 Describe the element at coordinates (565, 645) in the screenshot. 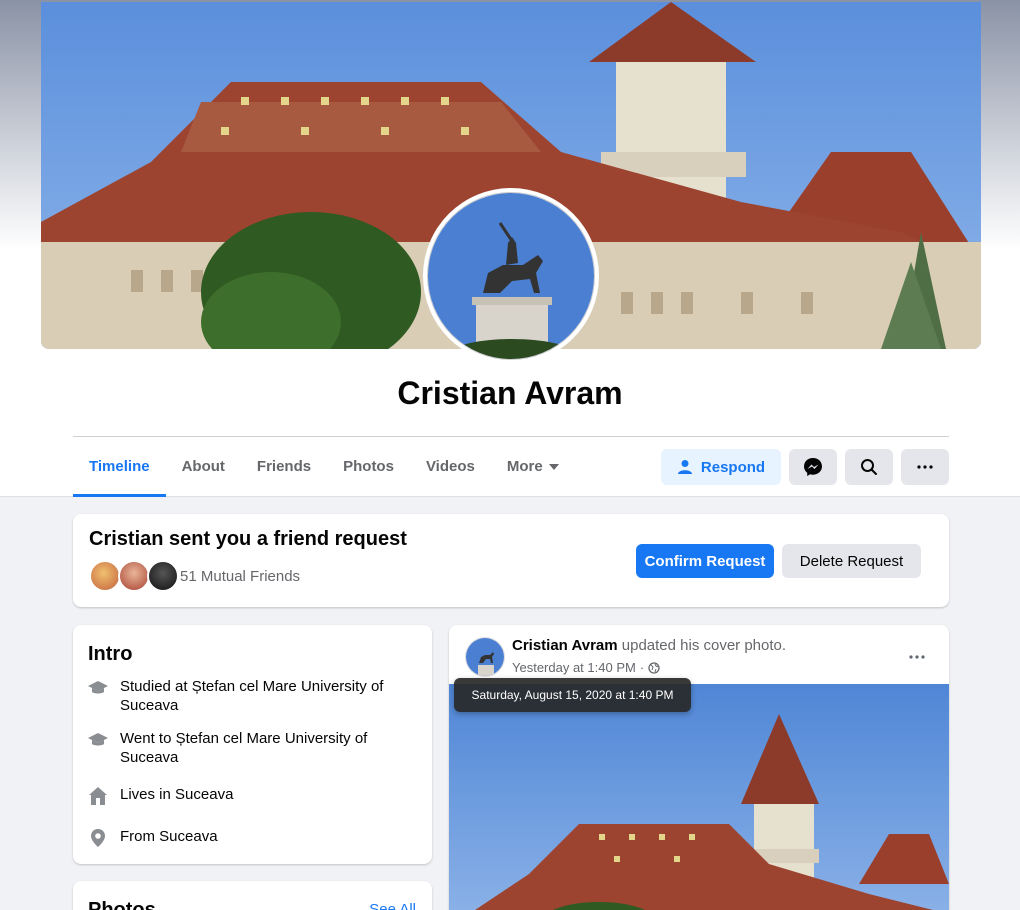

I see `post-author-name: Cristian Avram` at that location.